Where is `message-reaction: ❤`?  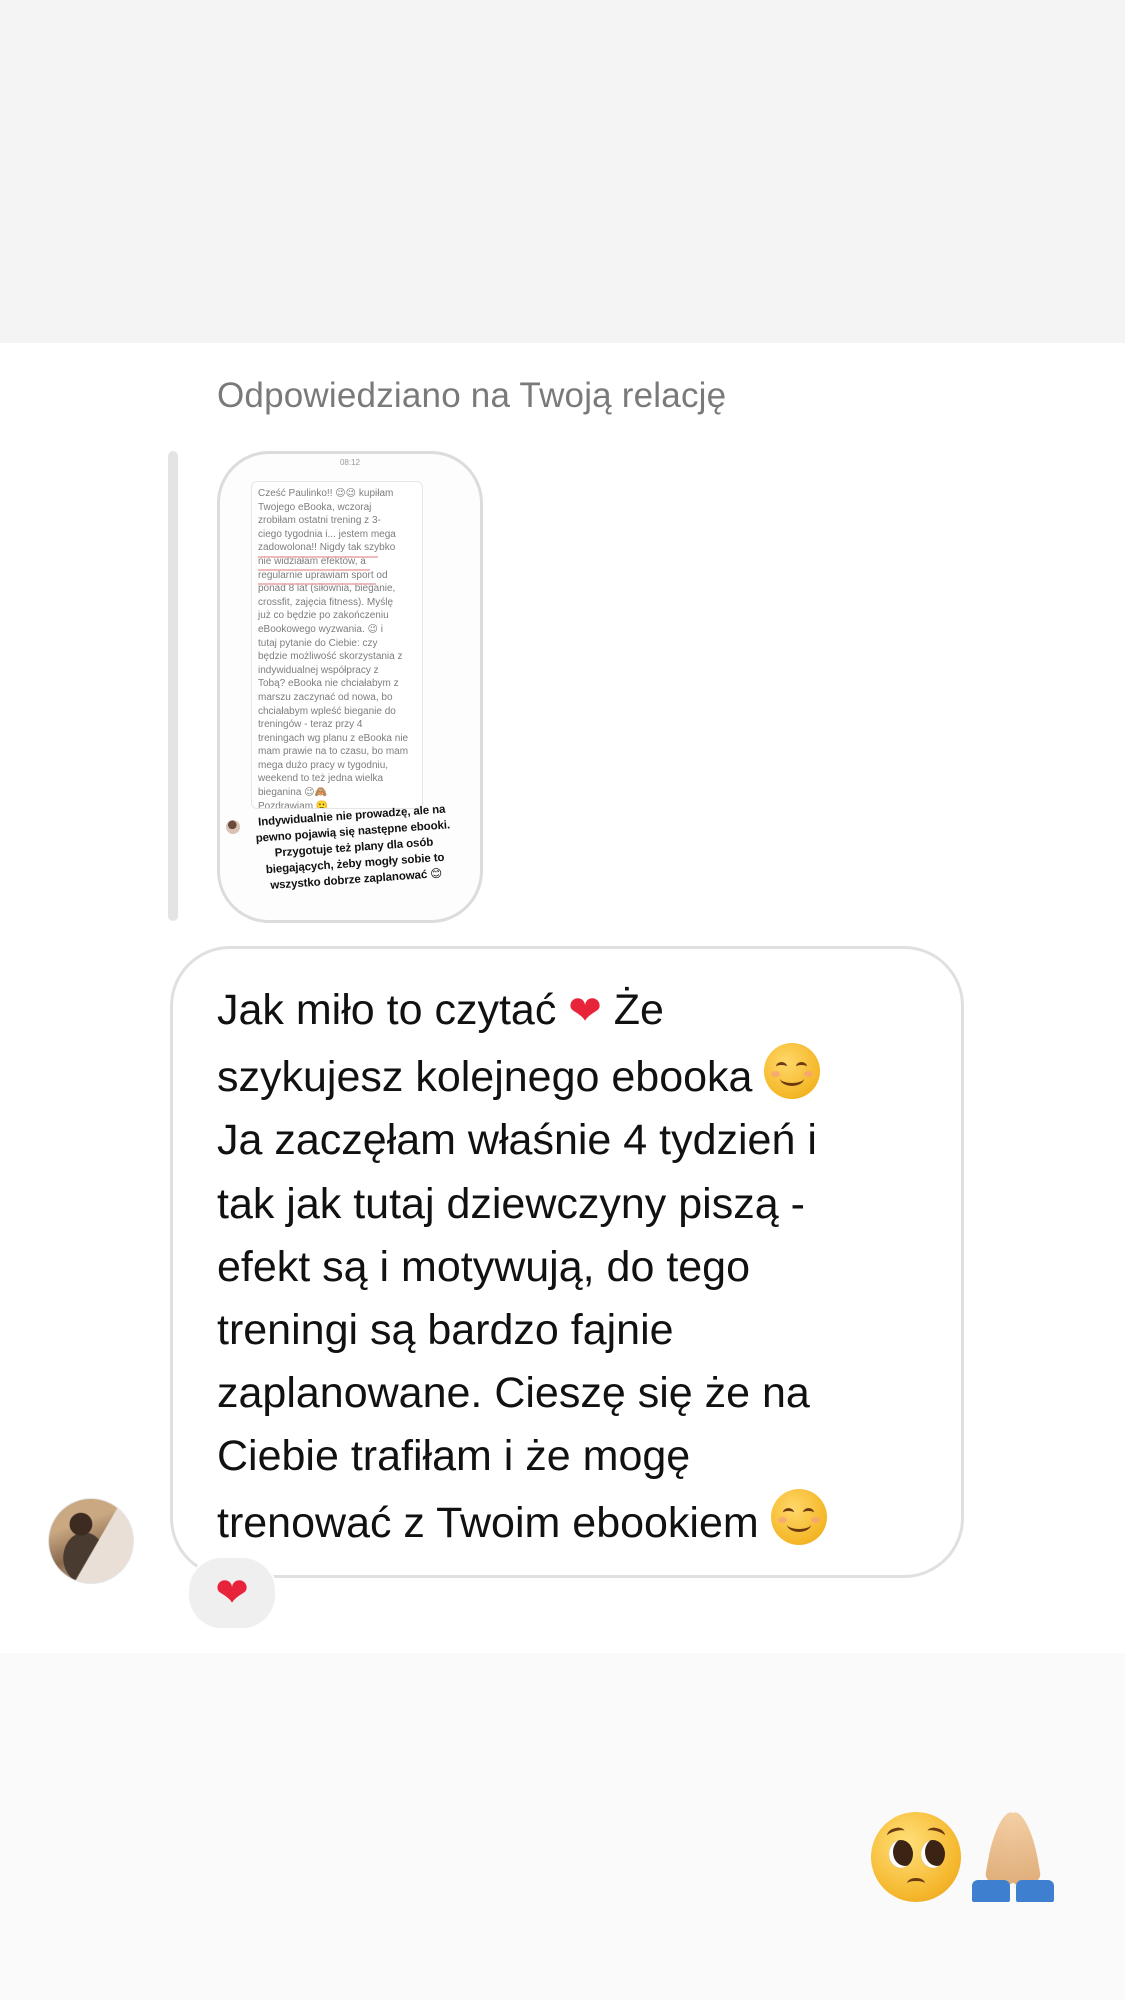 message-reaction: ❤ is located at coordinates (232, 1593).